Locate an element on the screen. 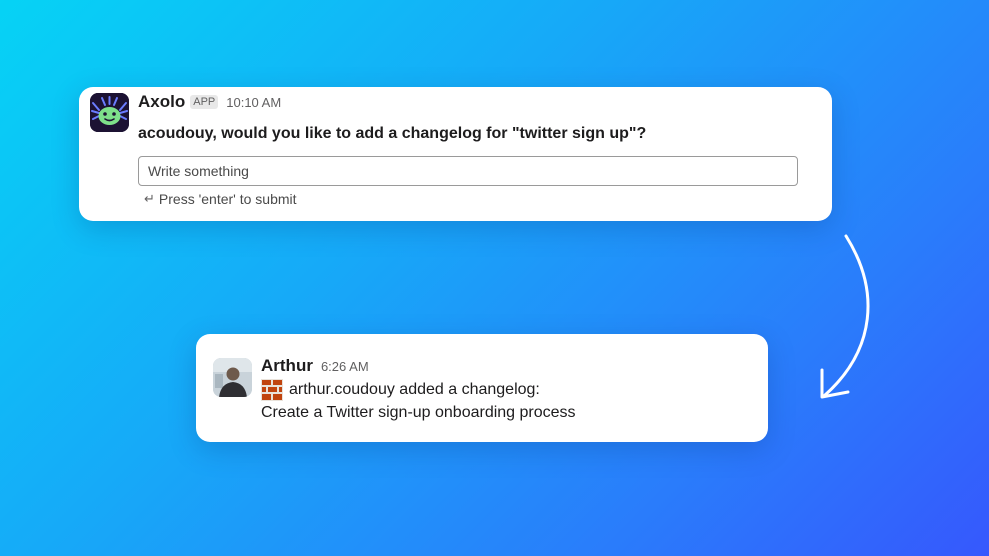 Image resolution: width=989 pixels, height=556 pixels. changelog-announcement-text: arthur.coudouy added a changelog: is located at coordinates (414, 389).